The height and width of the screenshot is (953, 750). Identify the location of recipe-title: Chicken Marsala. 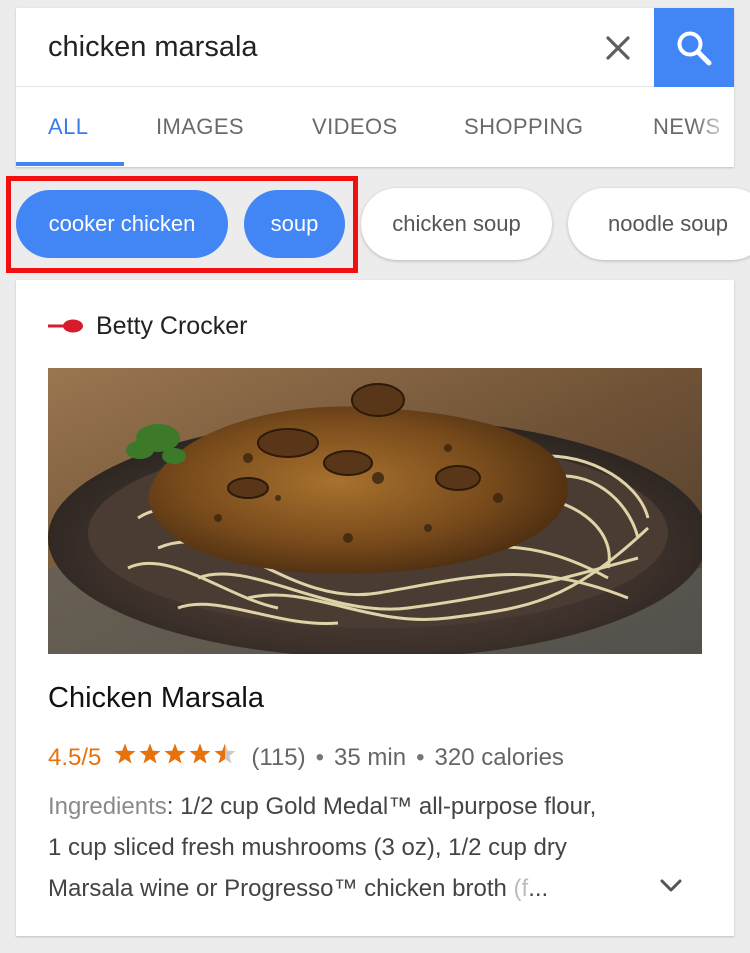
(156, 698).